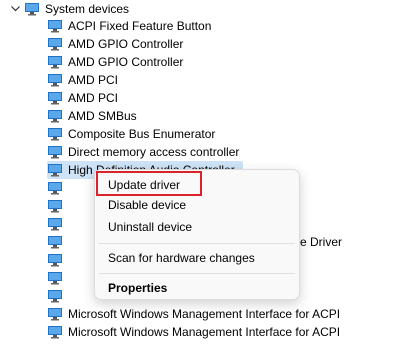  Describe the element at coordinates (140, 26) in the screenshot. I see `device-label: ACPI Fixed Feature Button` at that location.